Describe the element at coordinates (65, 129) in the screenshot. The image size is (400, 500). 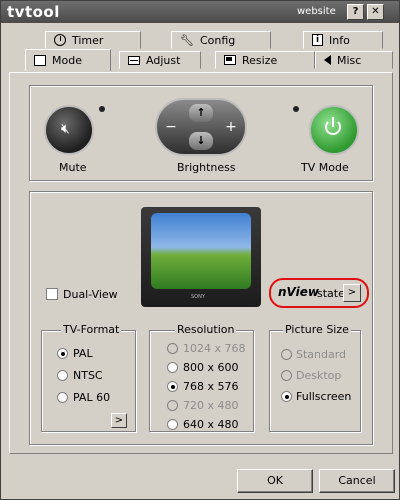
I see `mute-speaker-icon: 🔇︎` at that location.